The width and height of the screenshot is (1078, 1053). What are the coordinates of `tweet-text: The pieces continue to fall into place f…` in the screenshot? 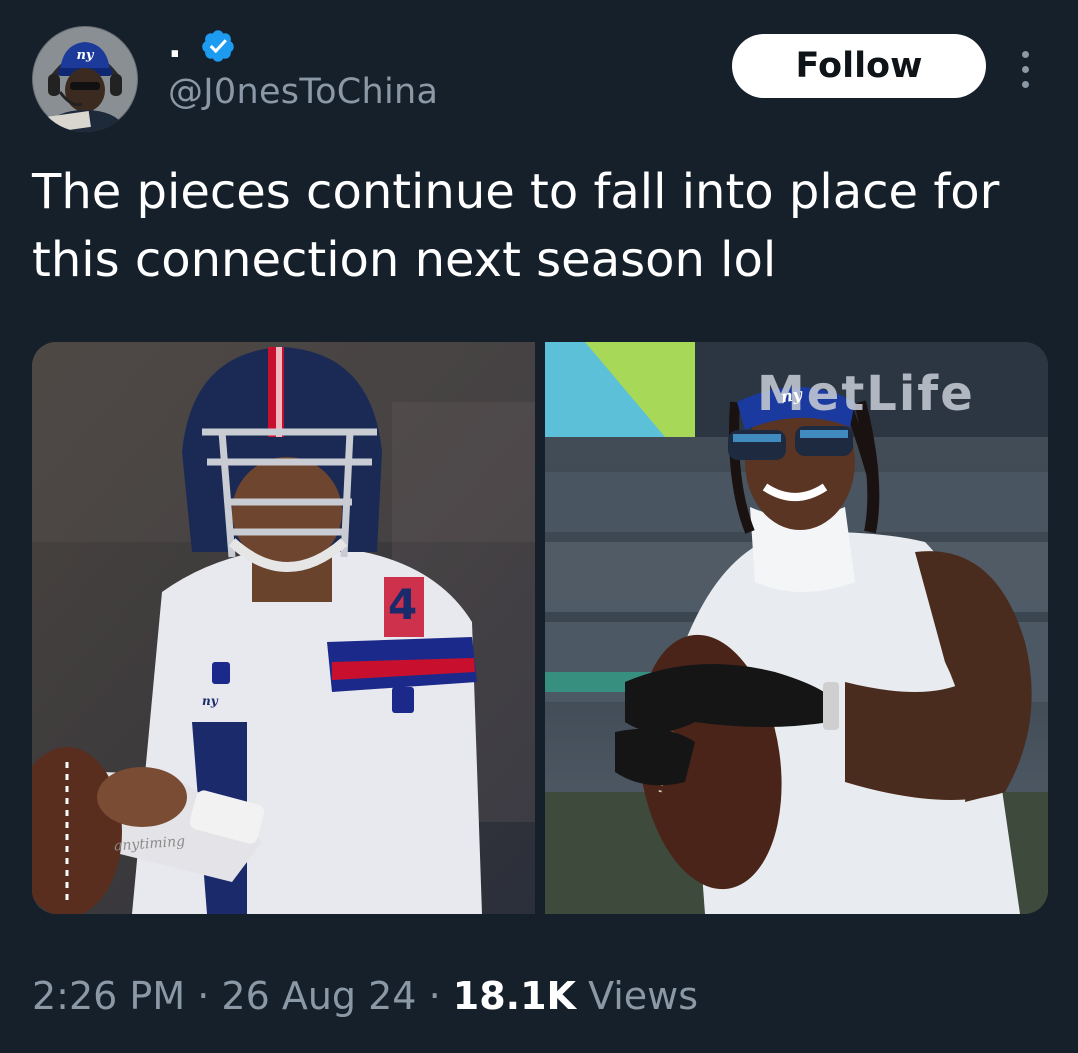 It's located at (516, 226).